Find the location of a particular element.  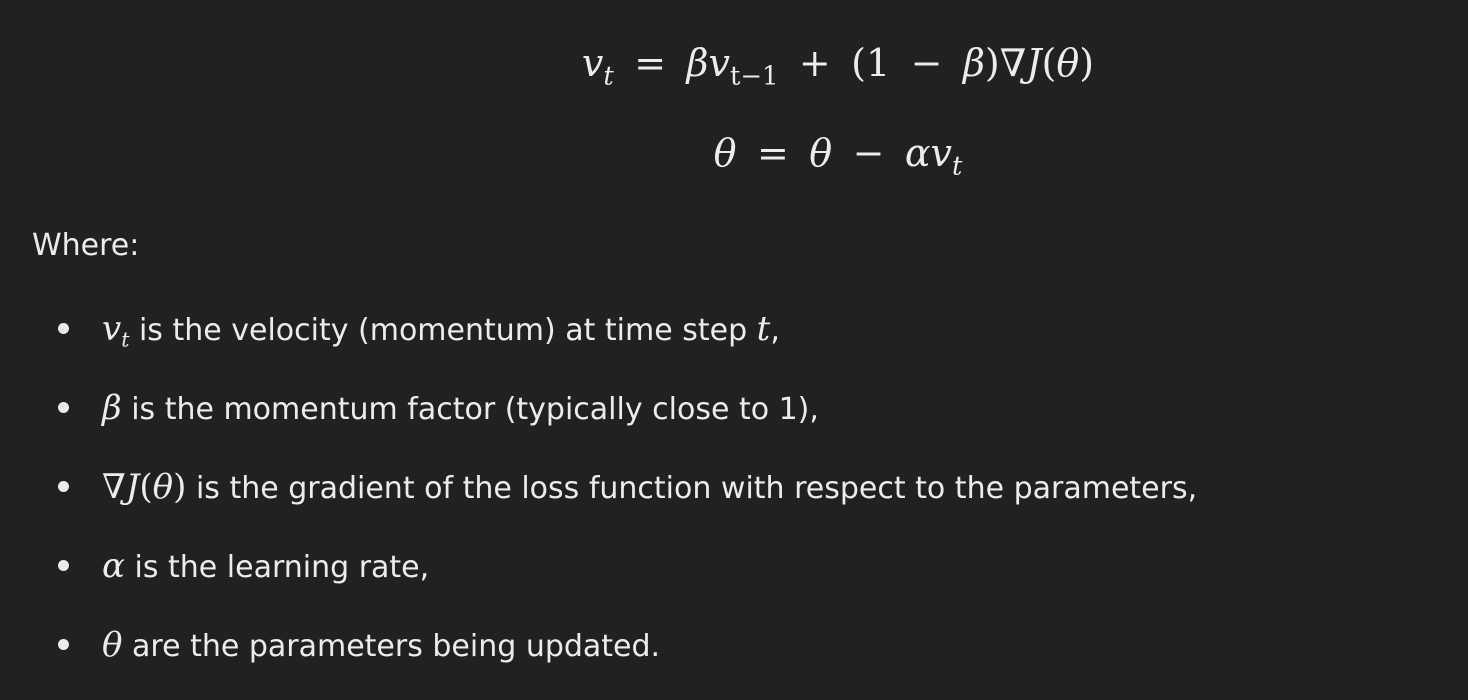

eq2-theta-lhs: θ is located at coordinates (725, 153).